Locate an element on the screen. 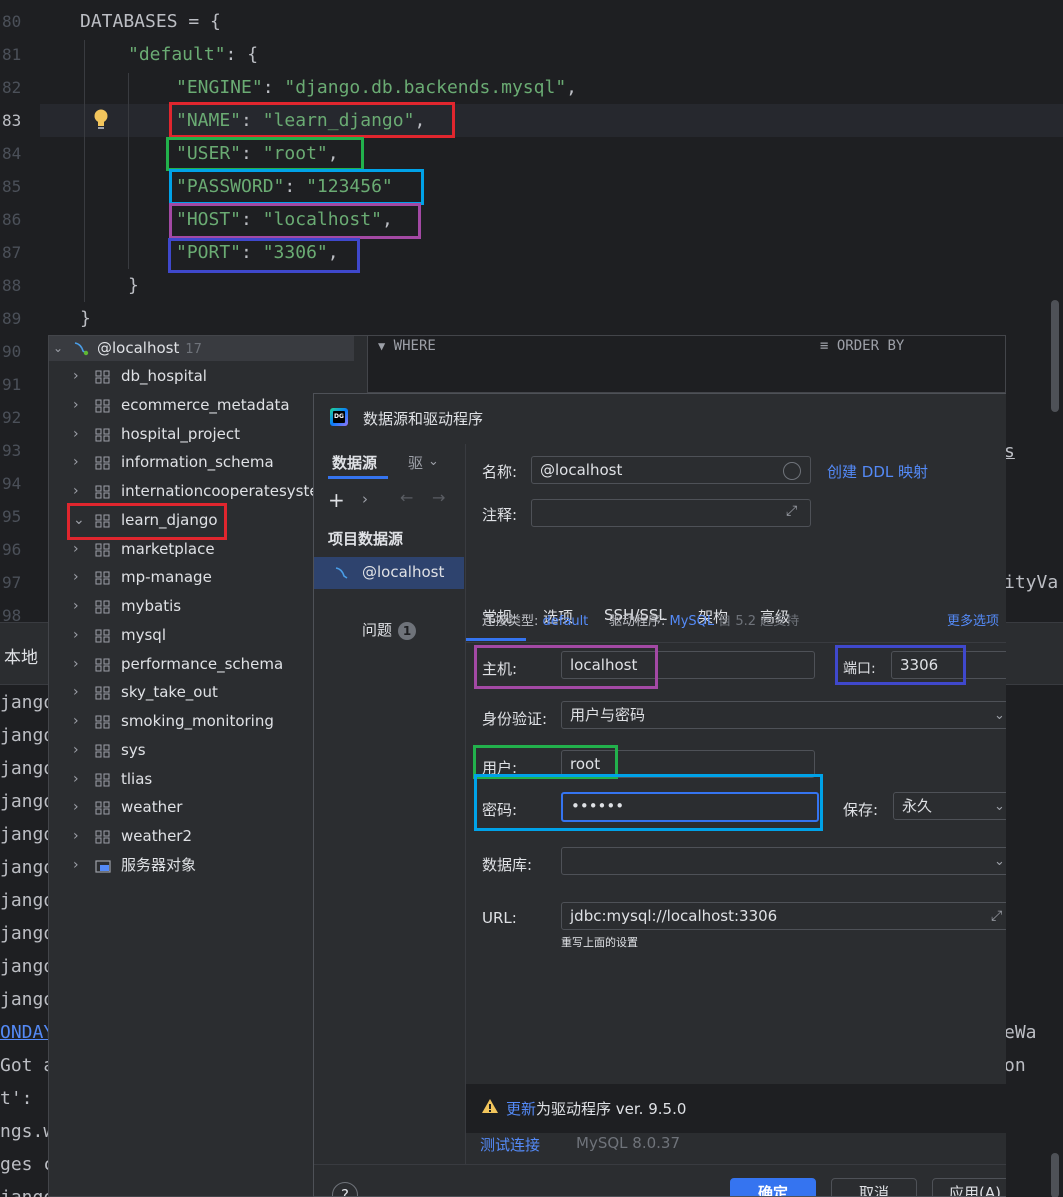  url-field: jdbc:mysql://localhost:3306 is located at coordinates (783, 916).